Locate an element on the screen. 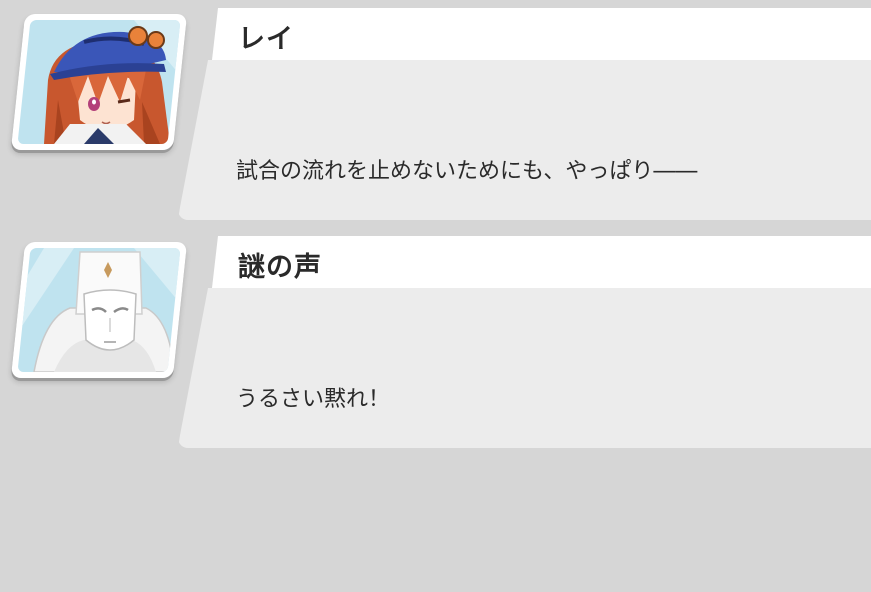  message-line: うるさい黙れ！ is located at coordinates (313, 399).